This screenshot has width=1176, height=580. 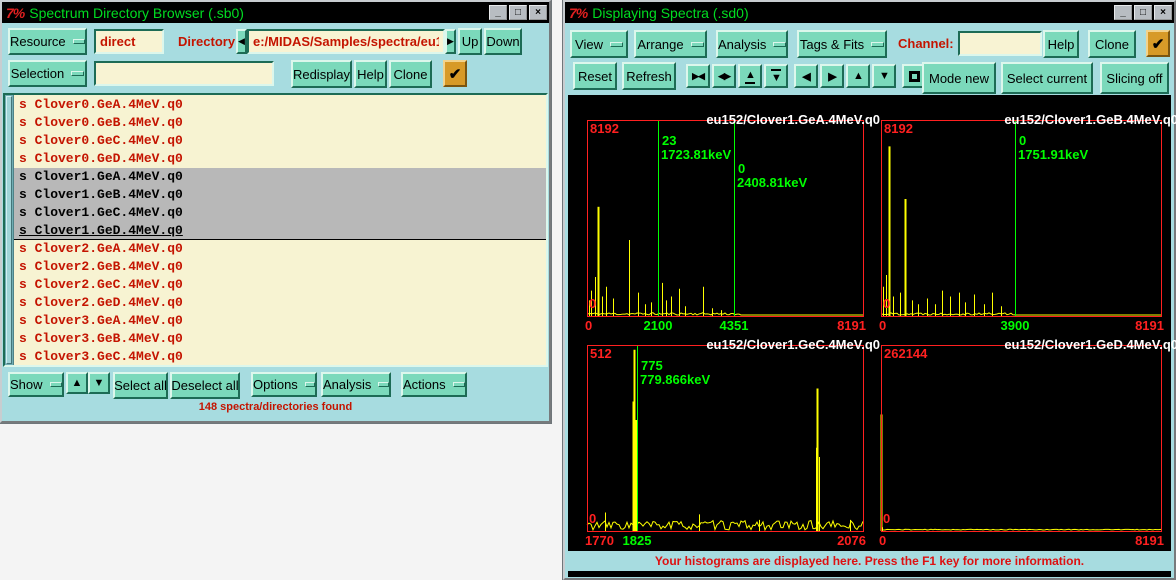 What do you see at coordinates (806, 76) in the screenshot?
I see `shift-left-icon: ◀` at bounding box center [806, 76].